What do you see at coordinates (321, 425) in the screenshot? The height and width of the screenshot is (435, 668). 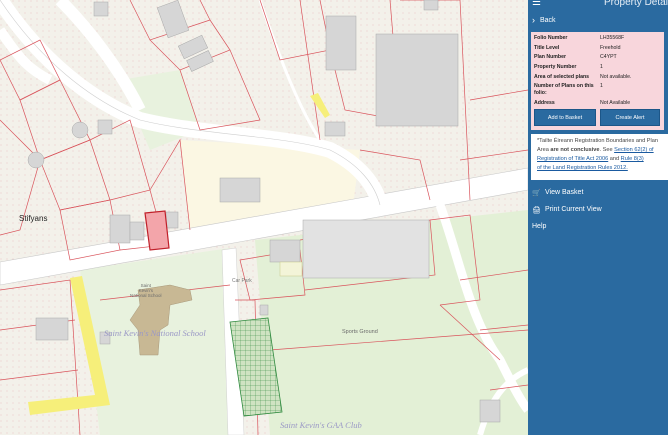 I see `map-label-gaa-club: Saint Kevin's GAA Club` at bounding box center [321, 425].